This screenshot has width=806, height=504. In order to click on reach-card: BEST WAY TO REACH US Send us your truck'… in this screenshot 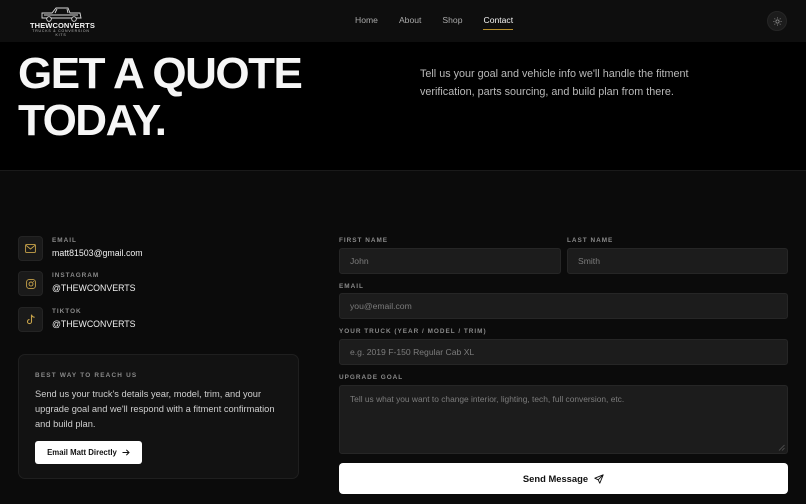, I will do `click(158, 416)`.